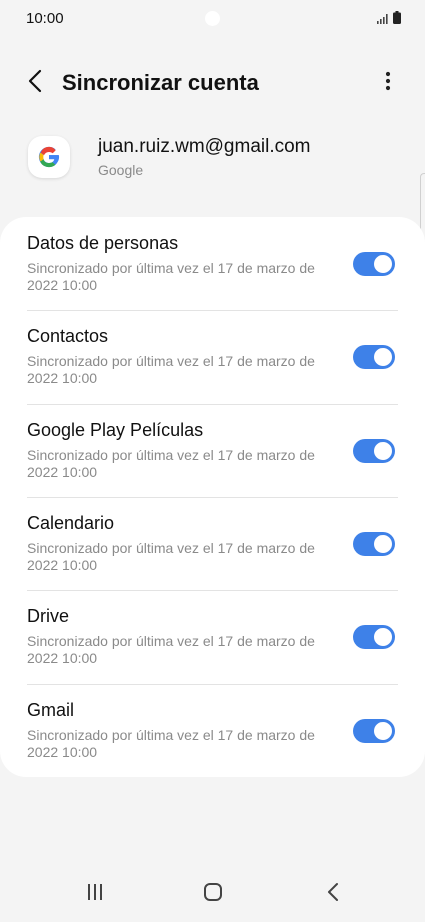  What do you see at coordinates (397, 20) in the screenshot?
I see `battery-icon` at bounding box center [397, 20].